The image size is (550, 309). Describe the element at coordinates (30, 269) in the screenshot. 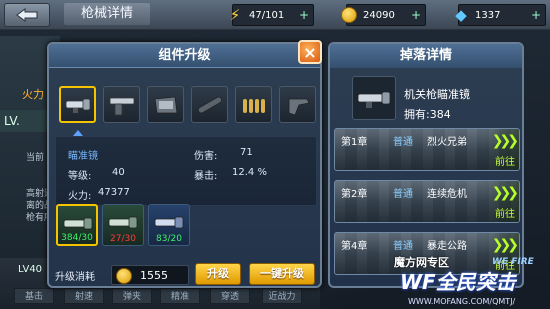

I see `weapon-level: LV40` at that location.